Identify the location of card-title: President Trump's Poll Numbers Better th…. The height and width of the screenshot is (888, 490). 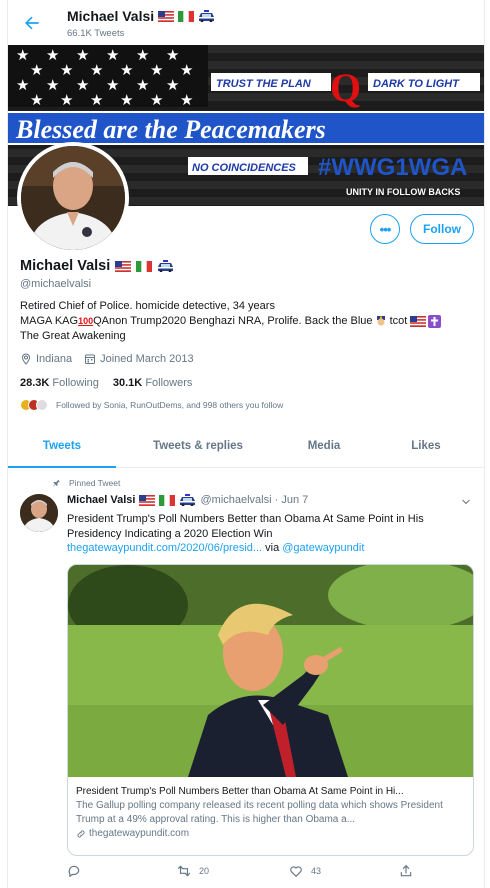
(240, 791).